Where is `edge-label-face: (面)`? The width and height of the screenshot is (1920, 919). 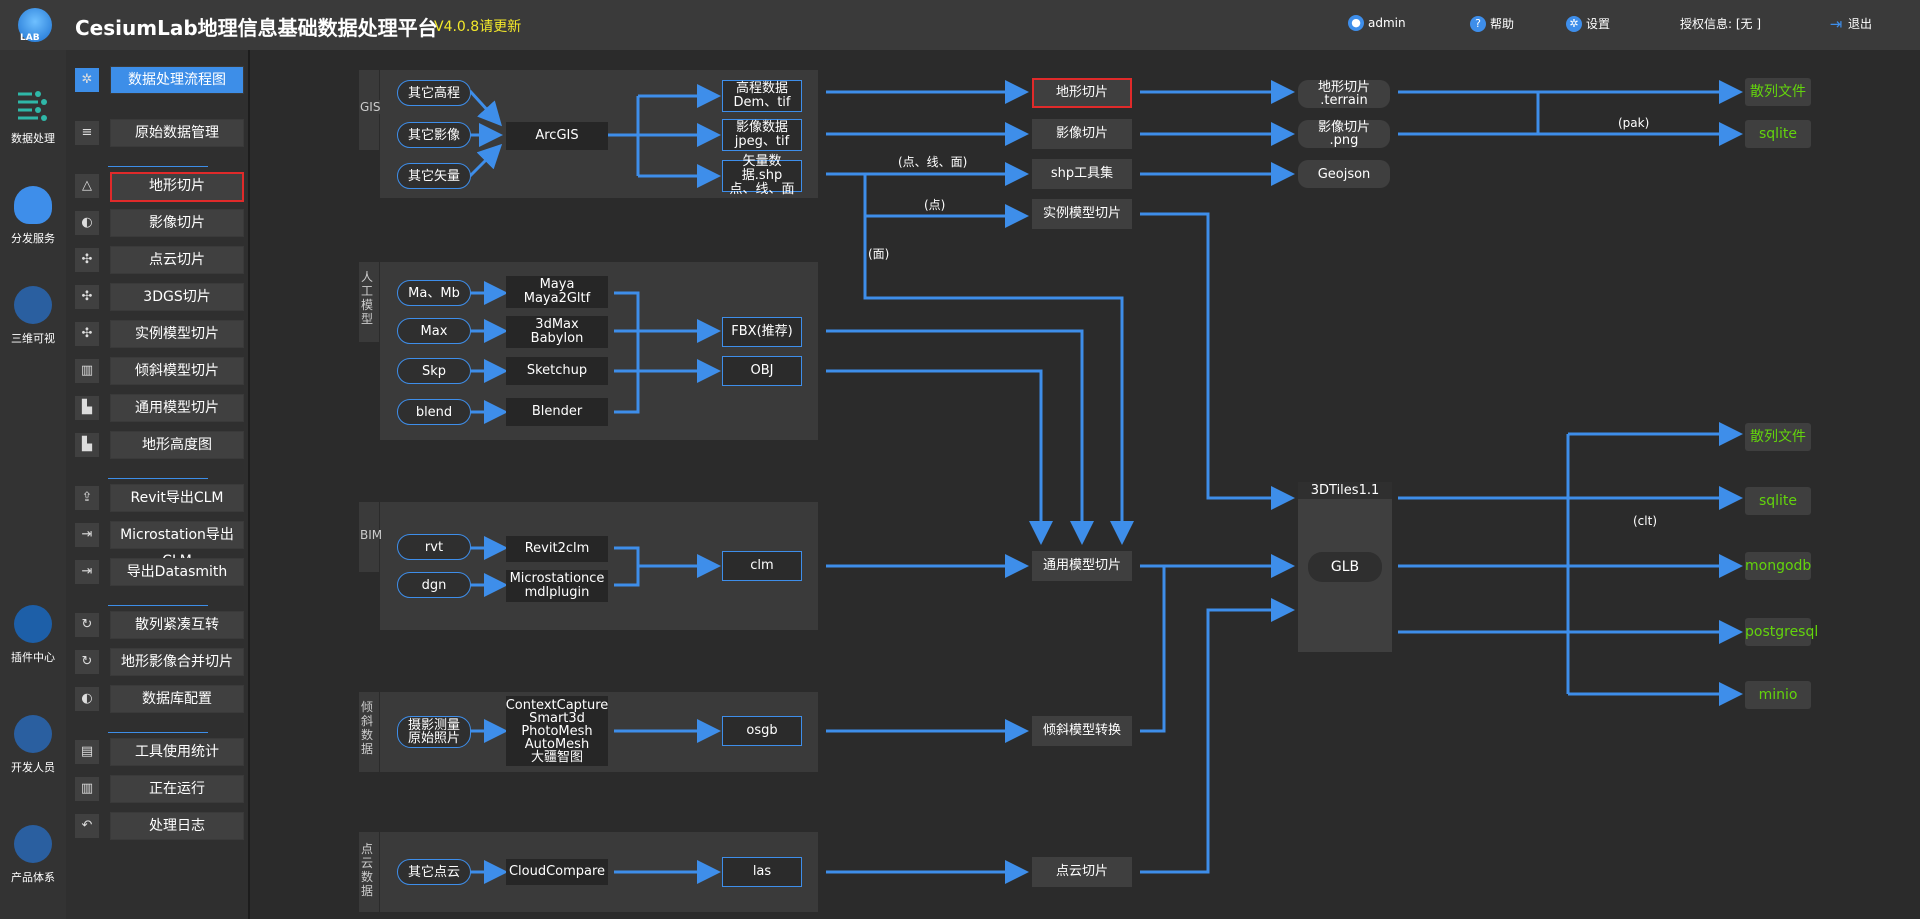
edge-label-face: (面) is located at coordinates (879, 254).